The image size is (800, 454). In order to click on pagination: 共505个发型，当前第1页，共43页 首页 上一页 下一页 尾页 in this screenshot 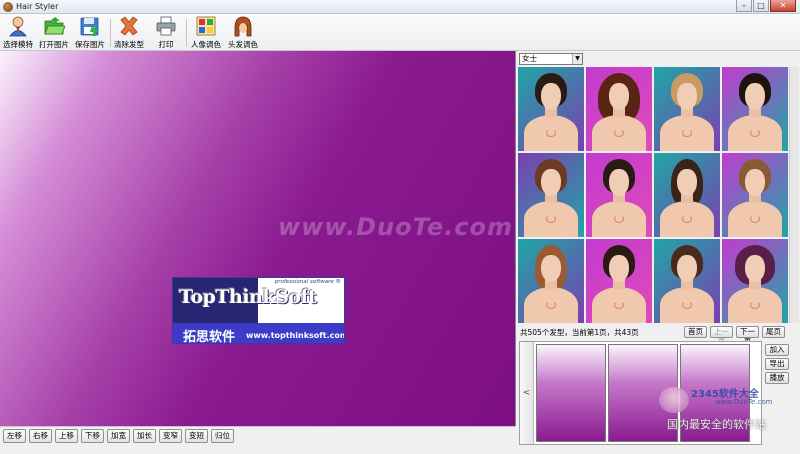, I will do `click(658, 335)`.